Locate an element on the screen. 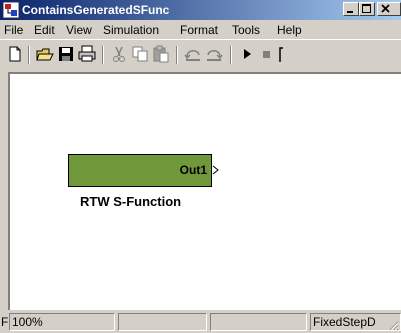  menu-format: Format is located at coordinates (199, 30).